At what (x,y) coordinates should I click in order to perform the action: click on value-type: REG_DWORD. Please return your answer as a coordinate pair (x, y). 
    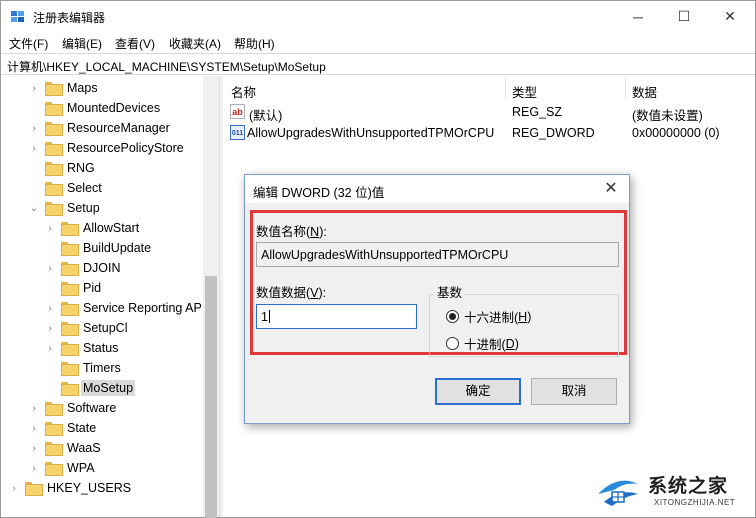
    Looking at the image, I should click on (553, 133).